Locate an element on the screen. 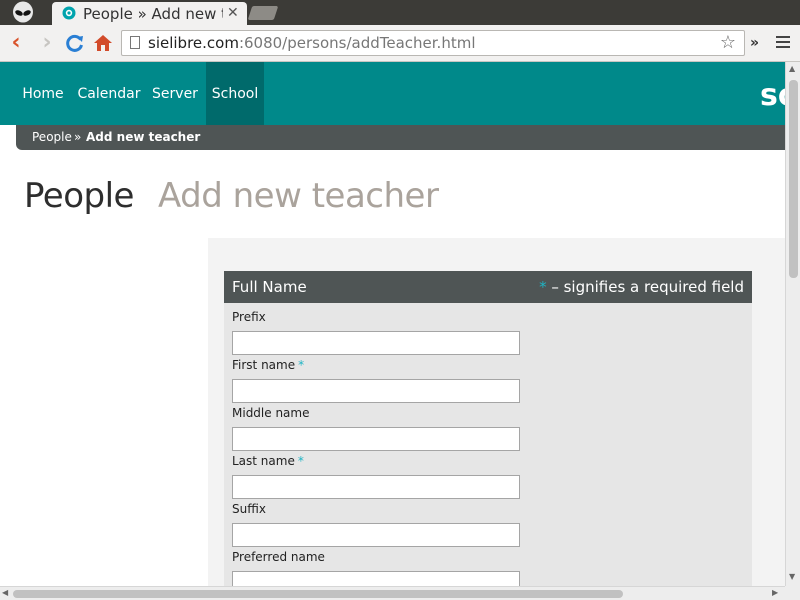  breadcrumb: People » Add new teacher is located at coordinates (400, 137).